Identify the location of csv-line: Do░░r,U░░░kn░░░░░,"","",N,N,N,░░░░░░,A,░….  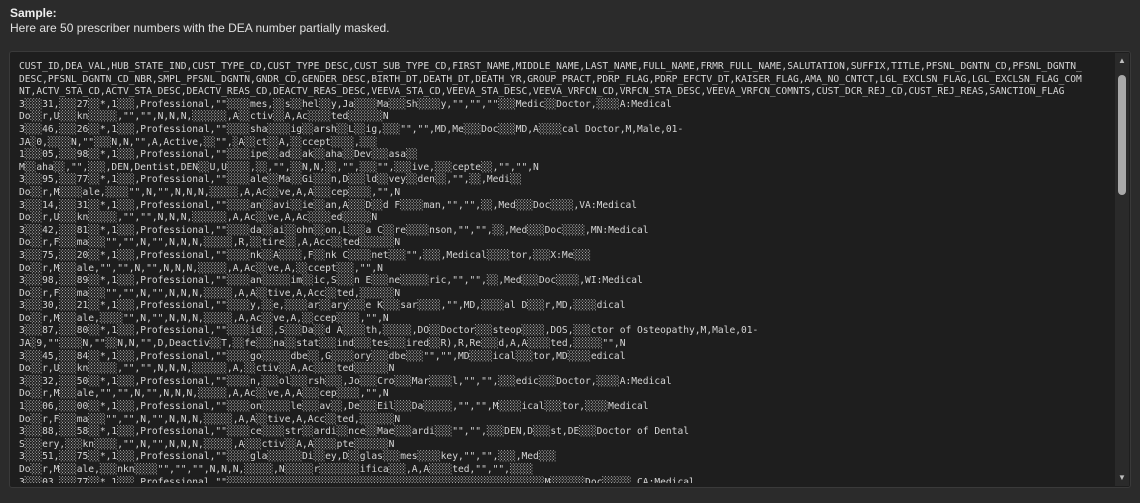
(207, 369).